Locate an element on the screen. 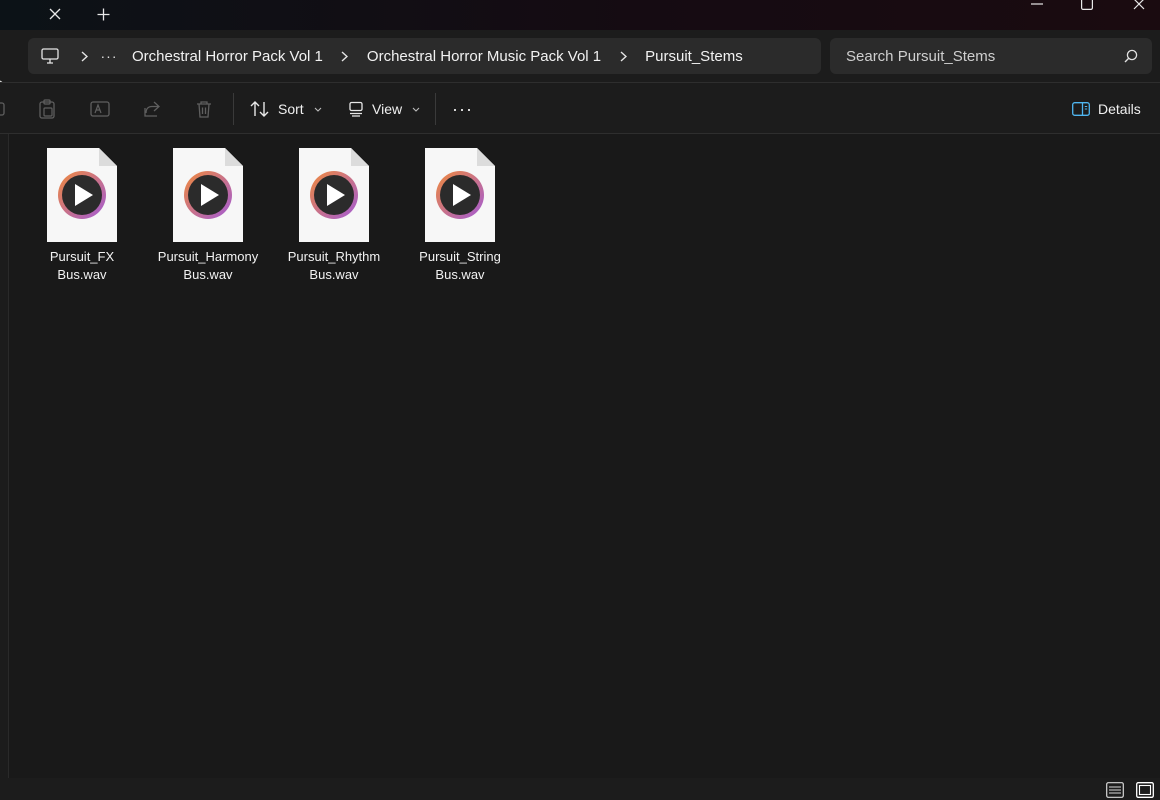 The height and width of the screenshot is (800, 1160). file-name-line1: Pursuit_Rhythm is located at coordinates (334, 256).